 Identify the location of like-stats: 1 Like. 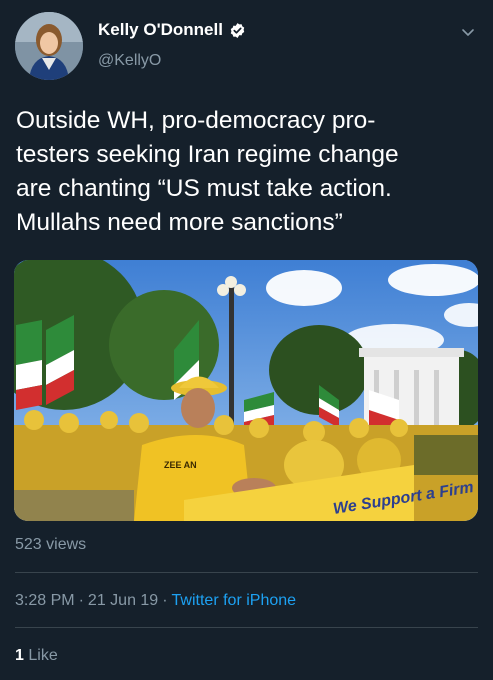
(36, 656).